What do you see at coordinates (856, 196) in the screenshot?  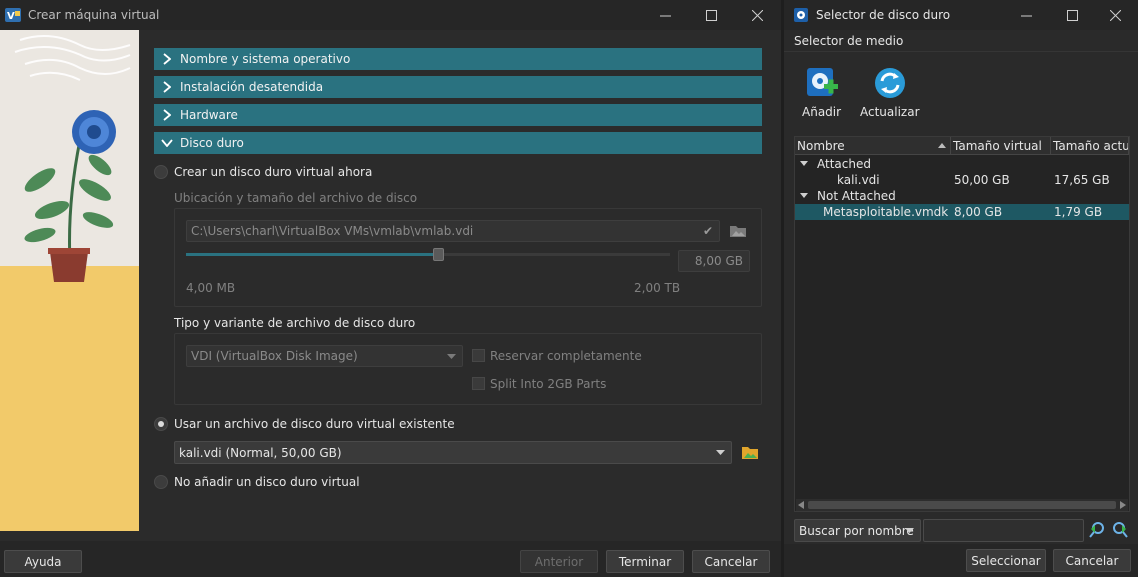 I see `group-label: Not Attached` at bounding box center [856, 196].